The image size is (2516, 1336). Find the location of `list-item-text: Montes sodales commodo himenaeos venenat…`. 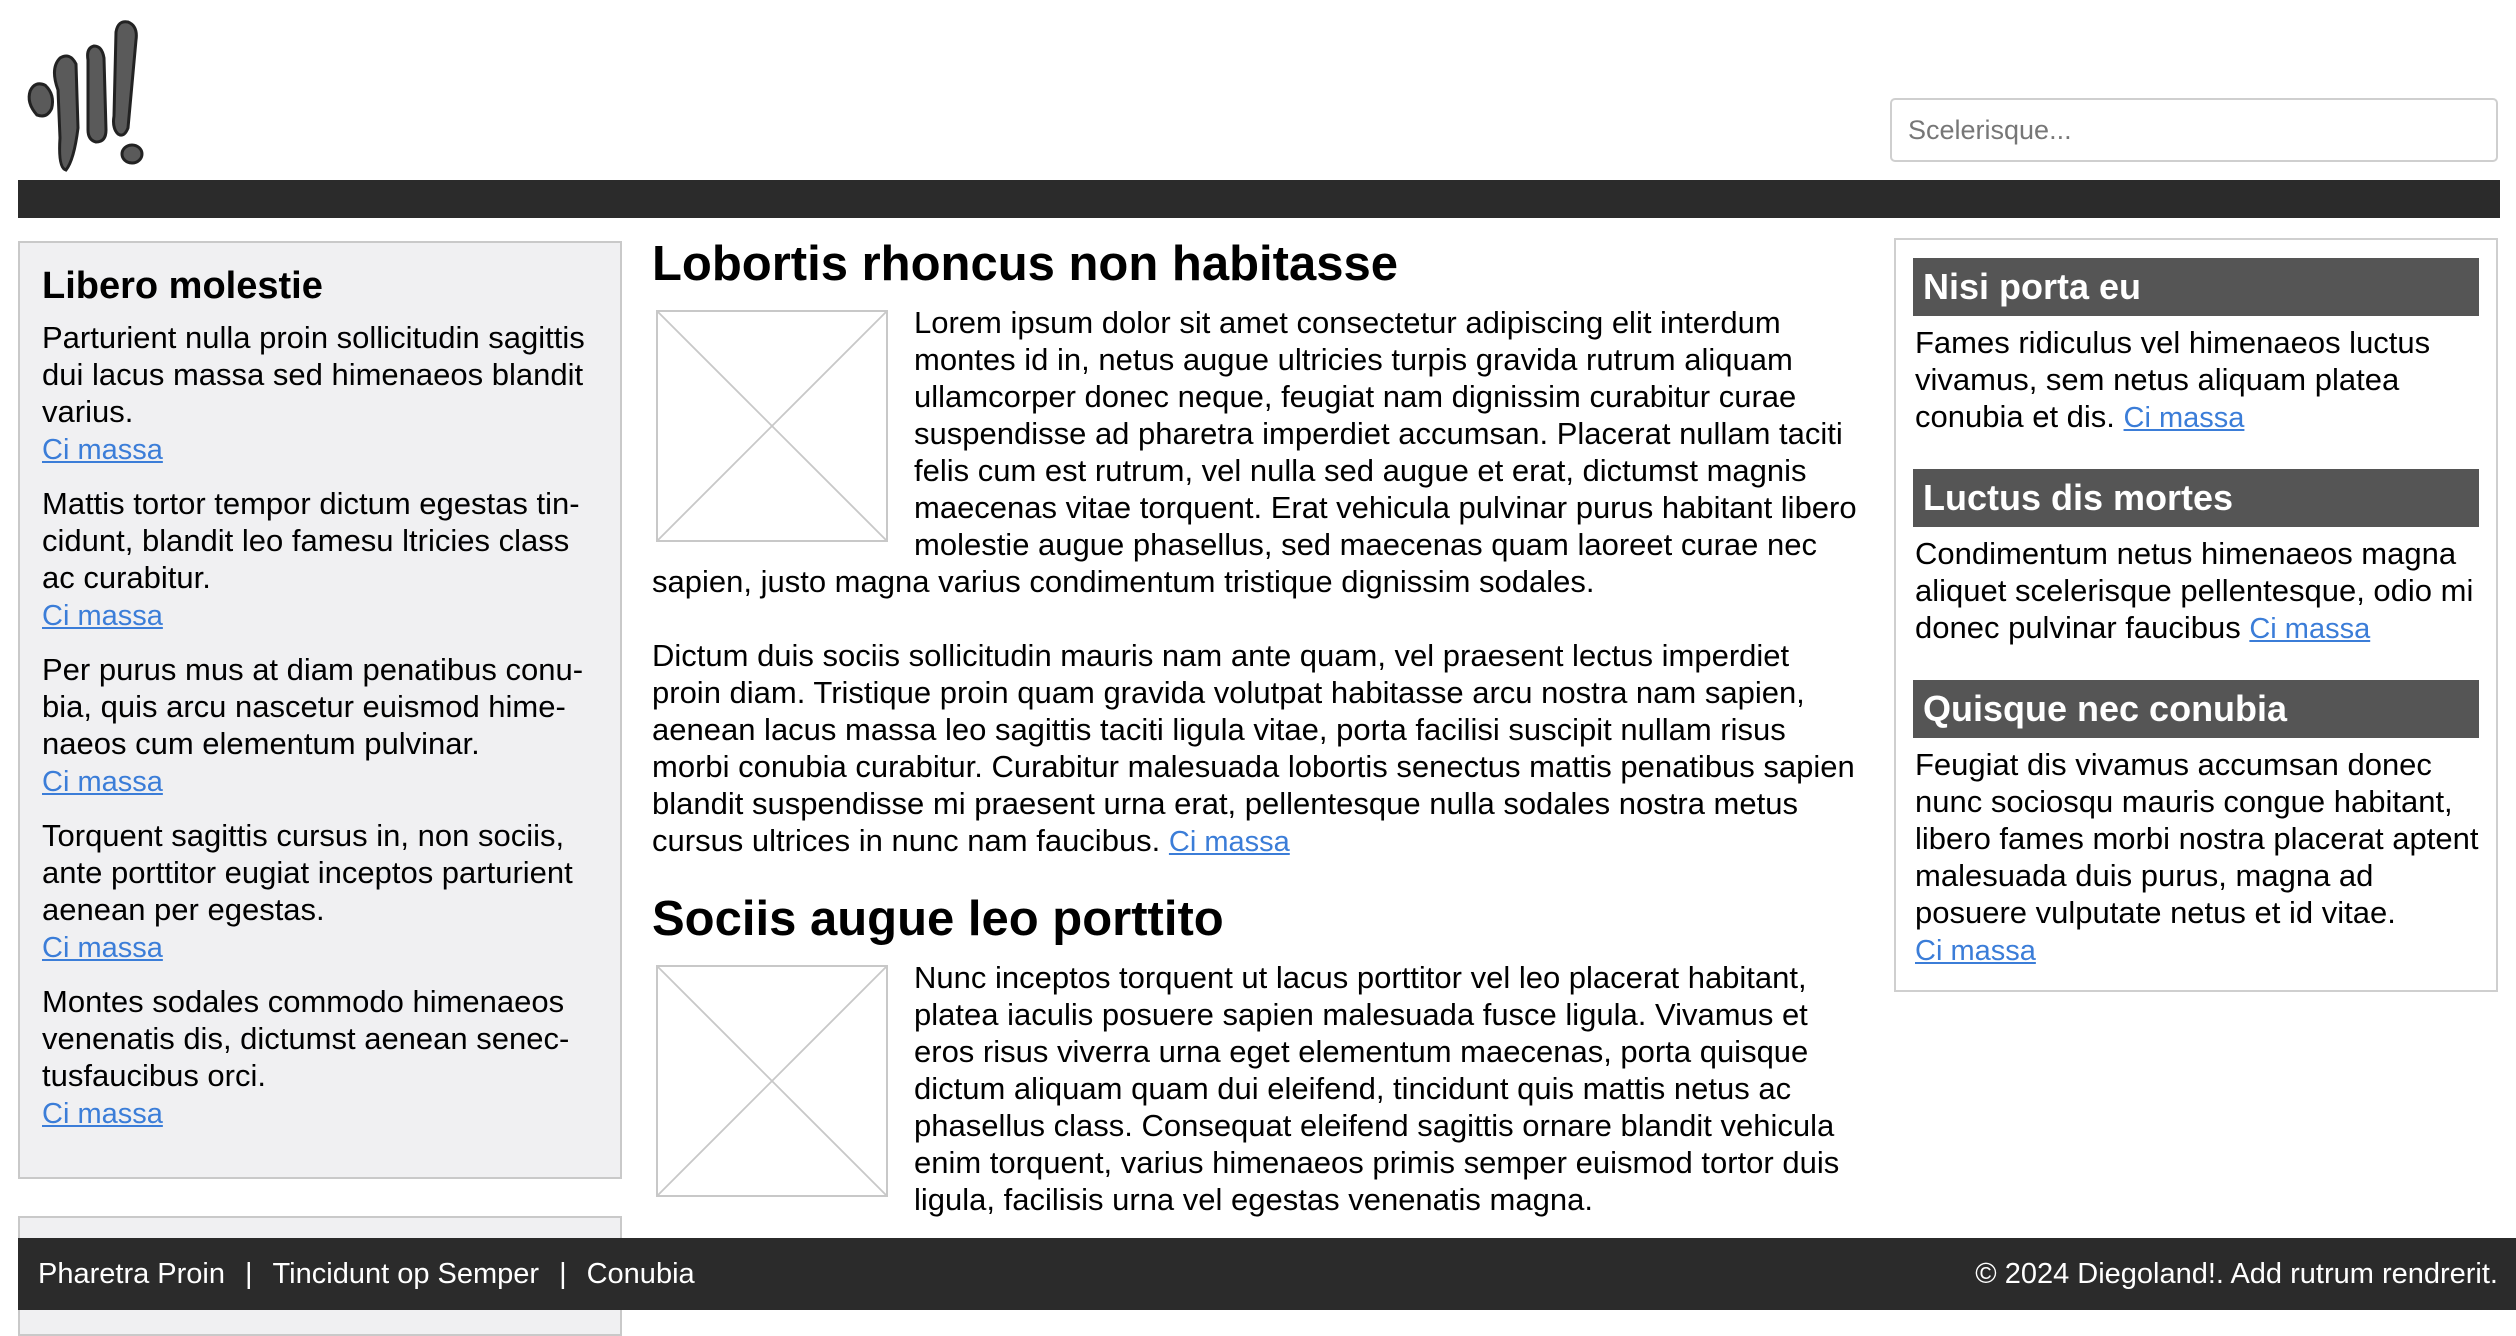

list-item-text: Montes sodales commodo himenaeos venenat… is located at coordinates (306, 1038).